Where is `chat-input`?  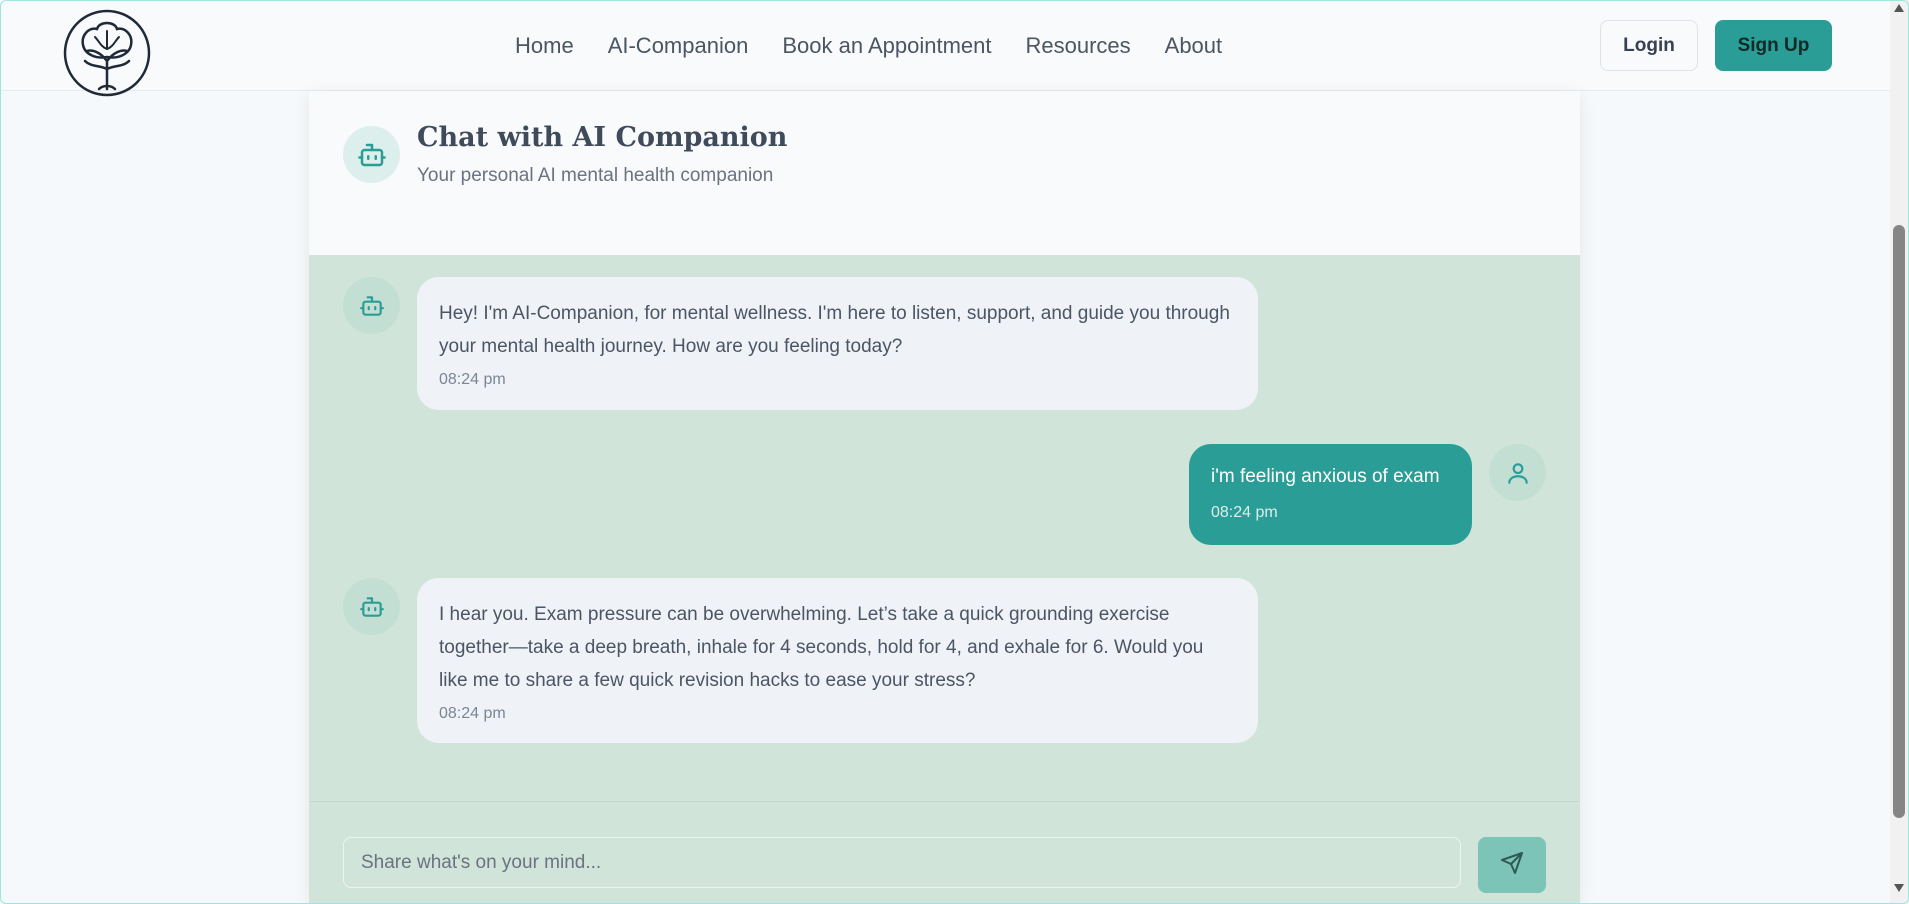 chat-input is located at coordinates (902, 862).